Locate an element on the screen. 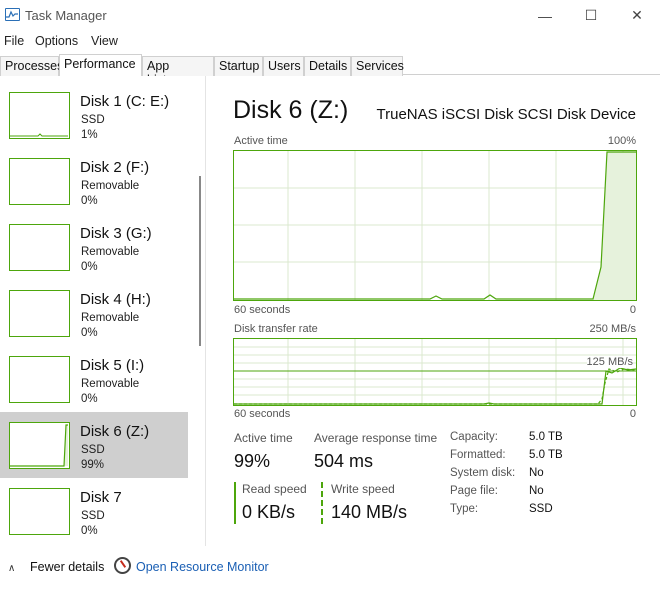  open-resource-monitor-link: Open Resource Monitor is located at coordinates (202, 567).